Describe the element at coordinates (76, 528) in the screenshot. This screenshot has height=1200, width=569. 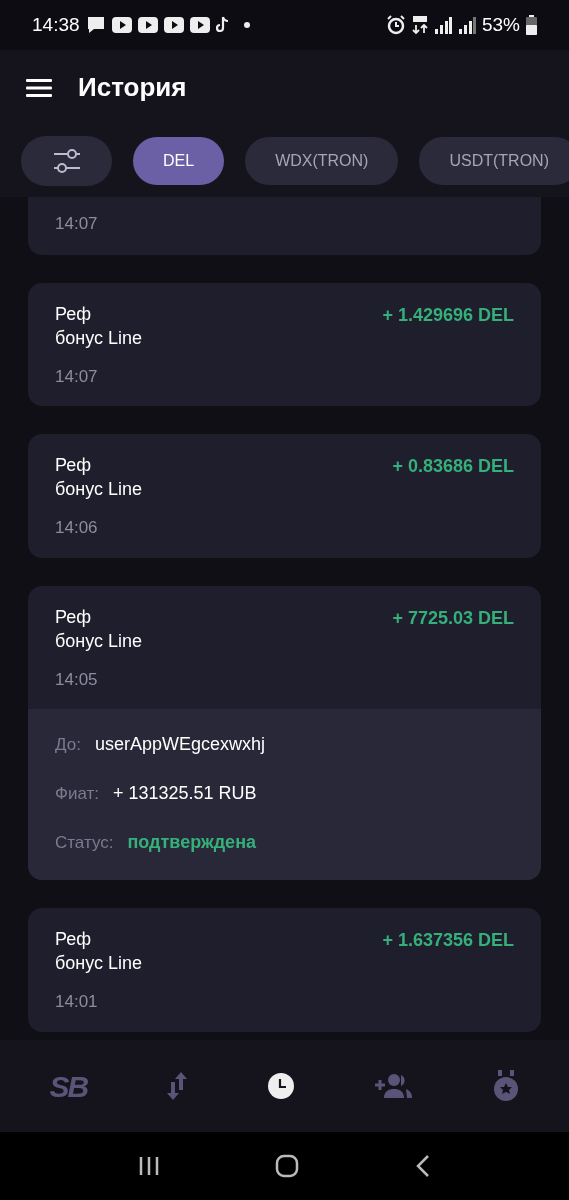
I see `transaction-time: 14:06` at that location.